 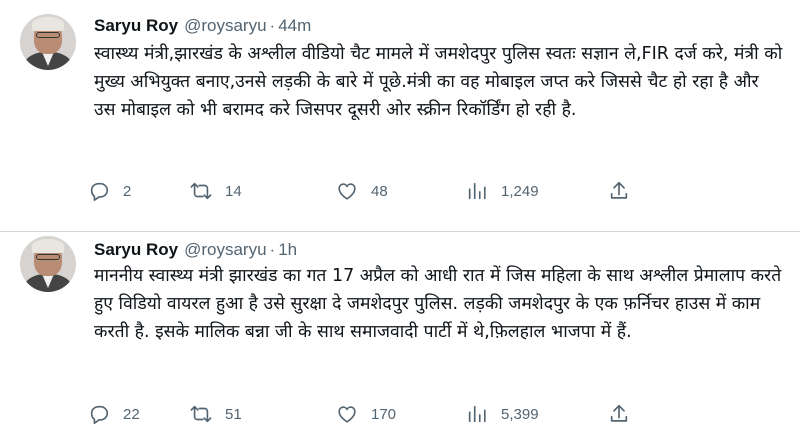 I want to click on retweet-button: 14, so click(x=216, y=191).